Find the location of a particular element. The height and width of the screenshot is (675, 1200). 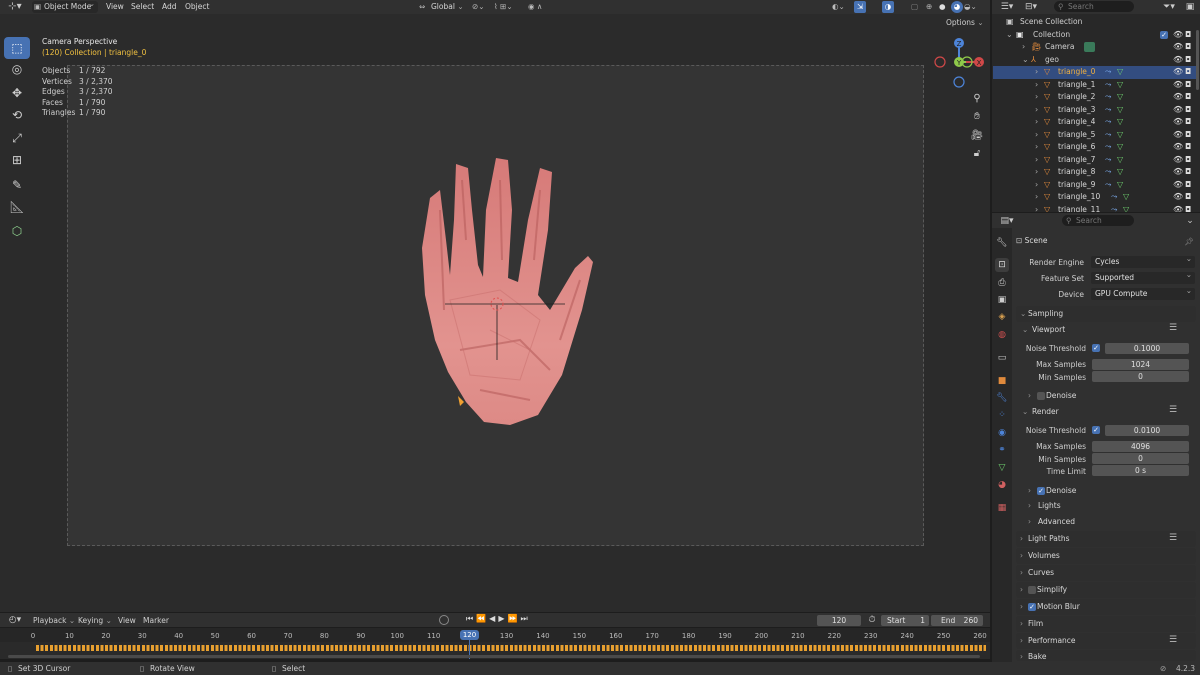

end-frame-field: End 260 is located at coordinates (957, 620).